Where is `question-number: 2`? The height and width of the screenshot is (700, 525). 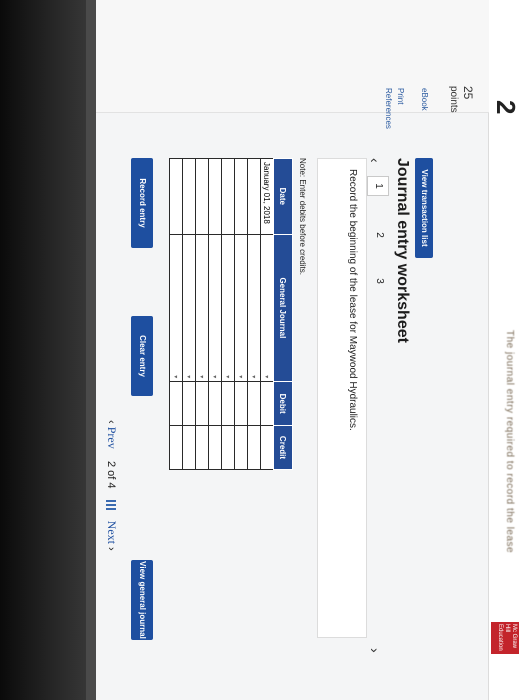 question-number: 2 is located at coordinates (506, 107).